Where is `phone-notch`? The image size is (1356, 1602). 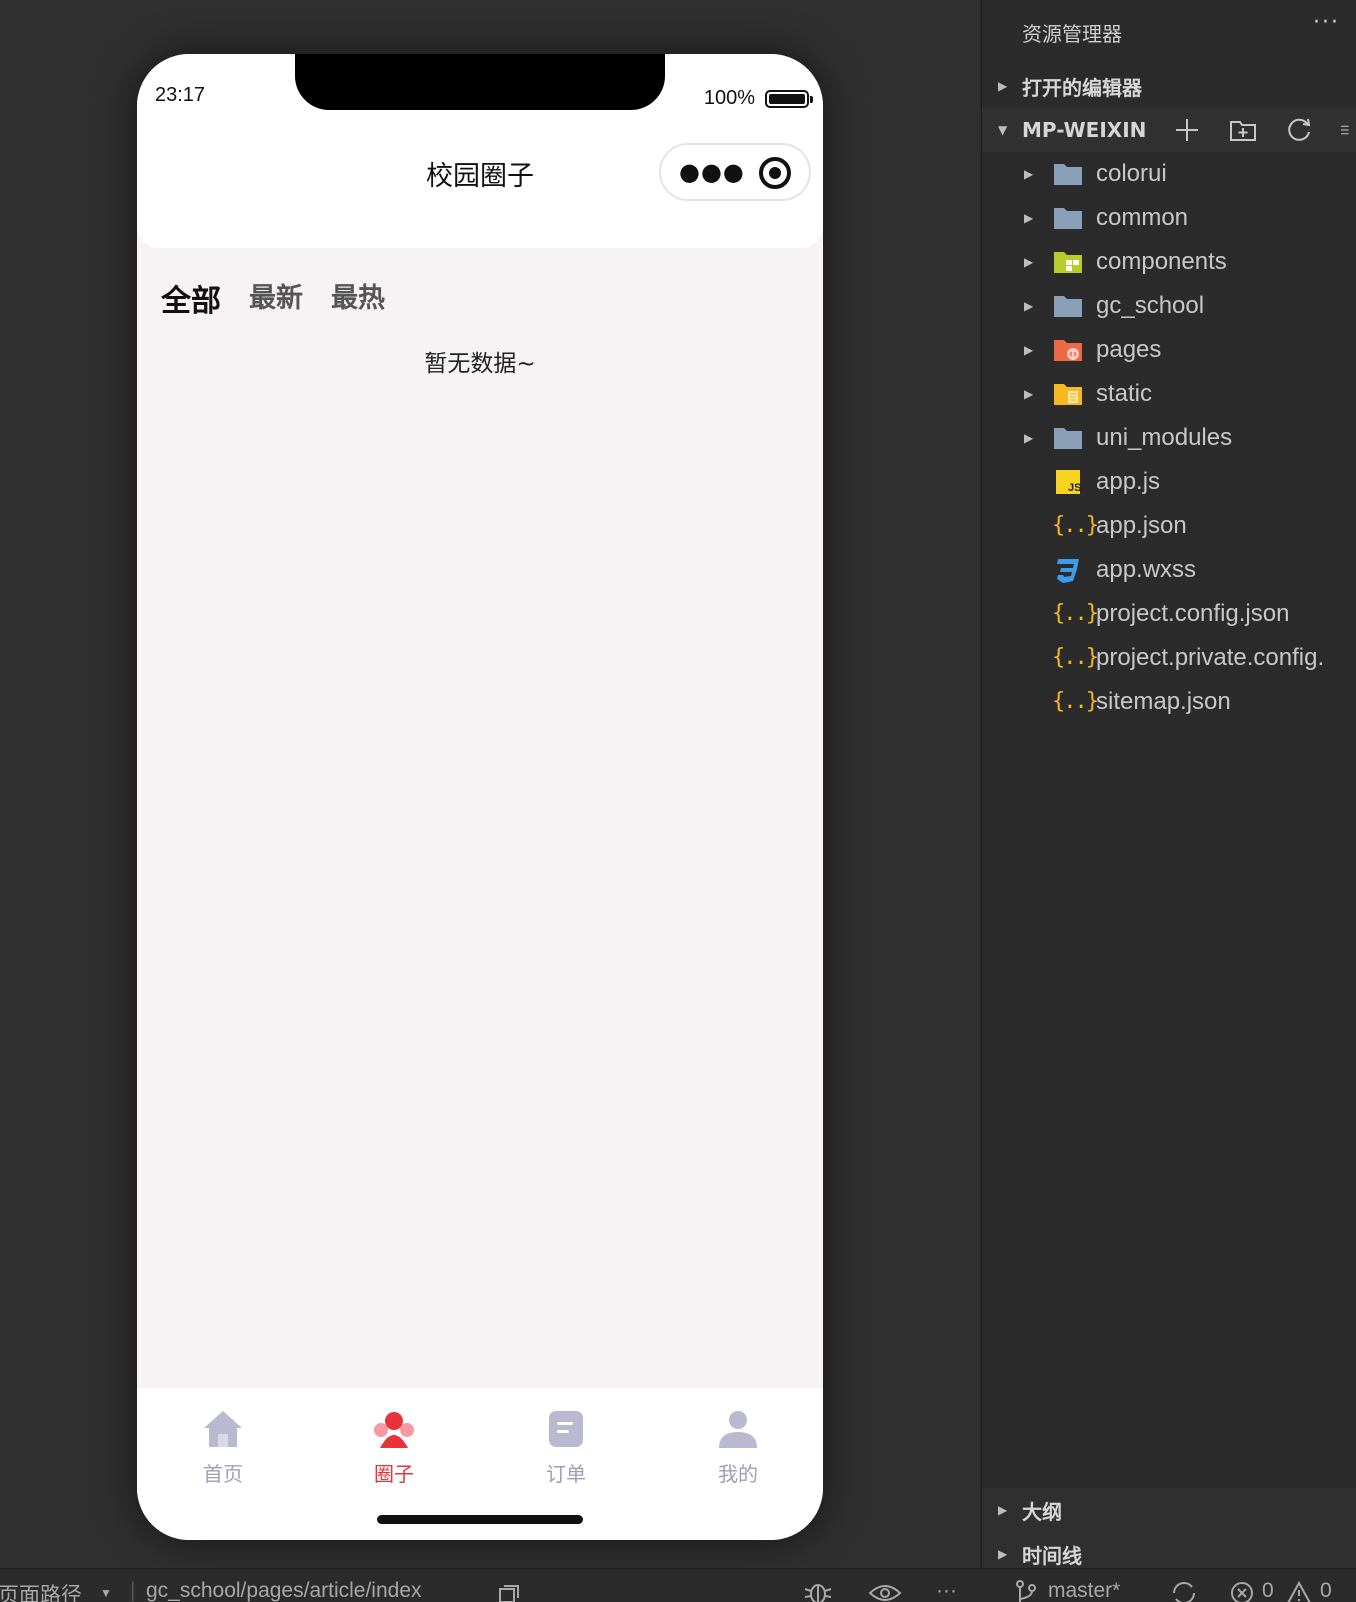
phone-notch is located at coordinates (480, 82).